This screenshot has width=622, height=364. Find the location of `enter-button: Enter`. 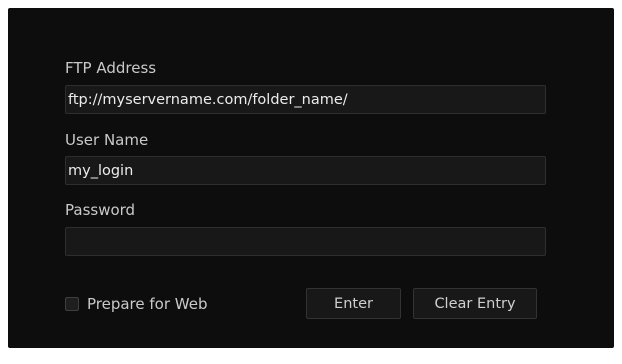

enter-button: Enter is located at coordinates (353, 303).